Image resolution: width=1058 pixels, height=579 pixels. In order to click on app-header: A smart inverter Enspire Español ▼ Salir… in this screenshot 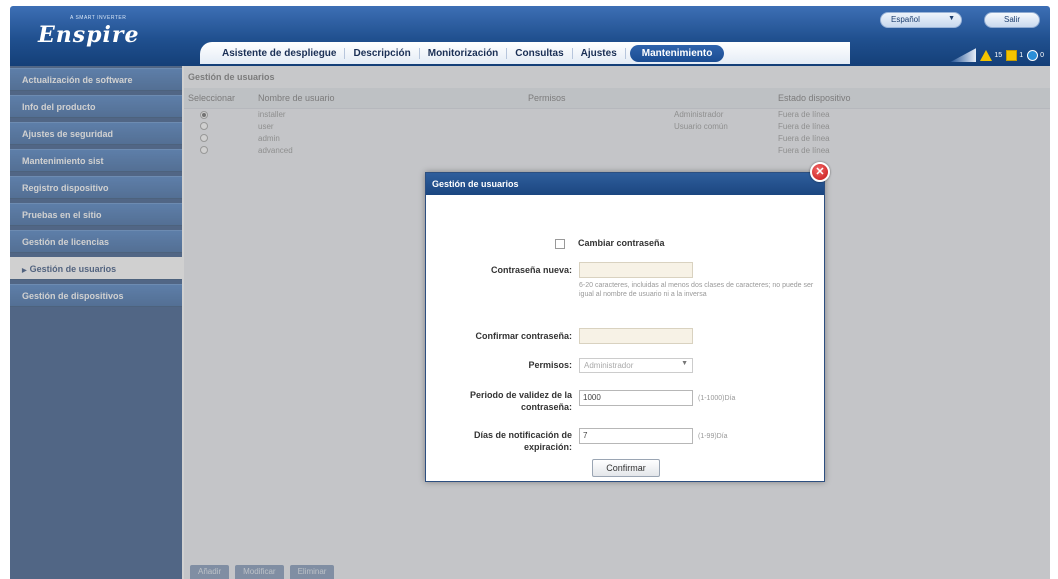, I will do `click(530, 36)`.